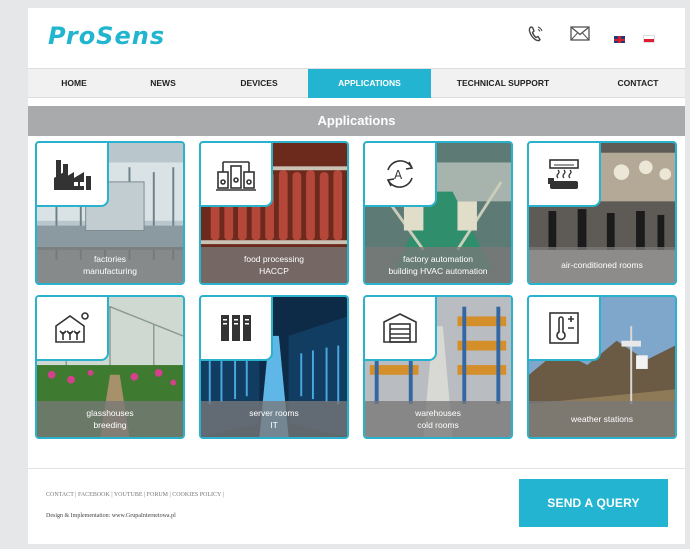 The height and width of the screenshot is (549, 690). I want to click on tile-line1: food processing, so click(273, 259).